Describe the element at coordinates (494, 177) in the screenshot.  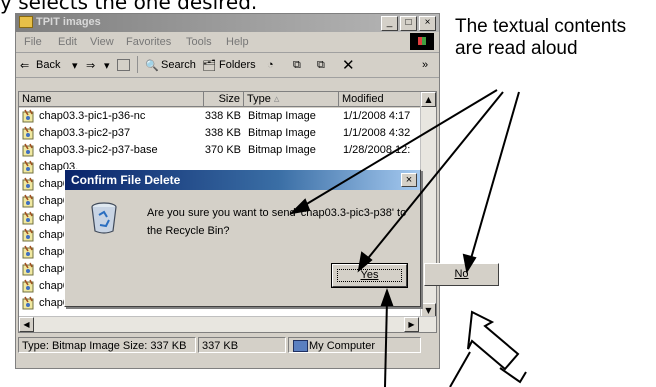
I see `arrow-to-no` at that location.